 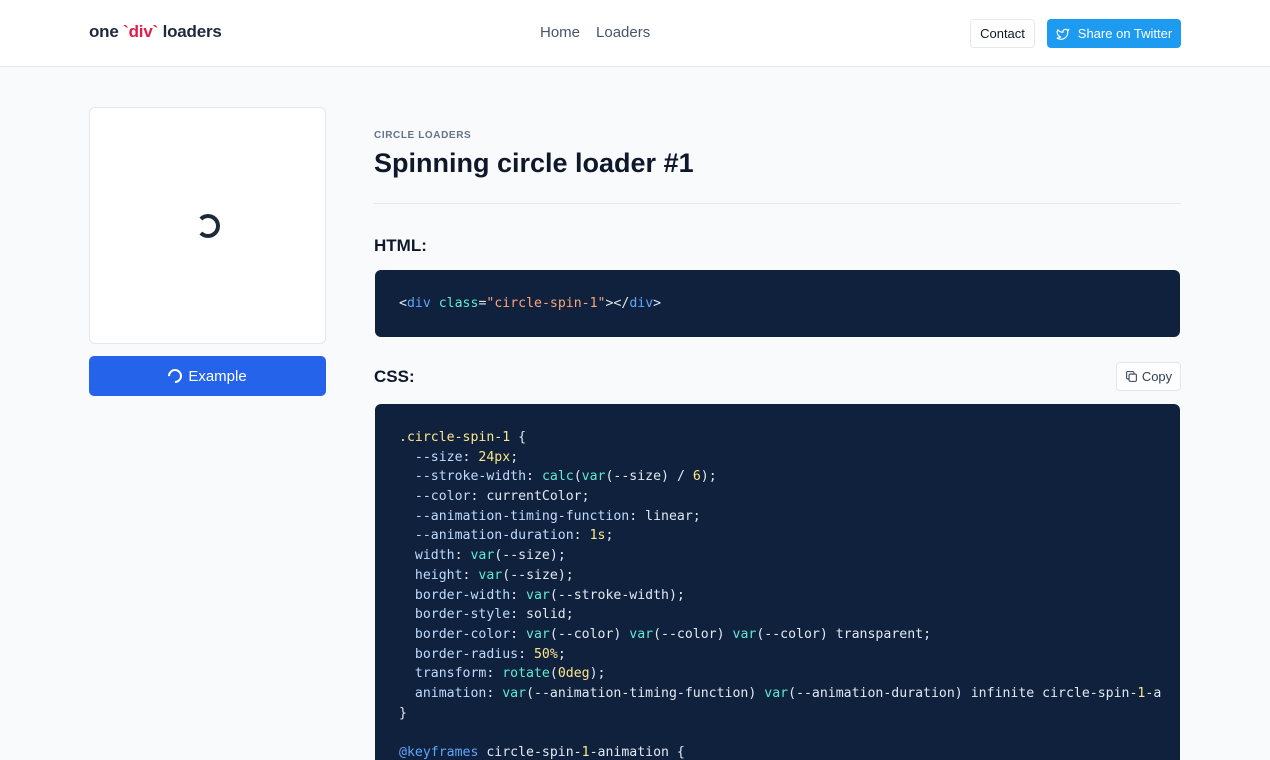 What do you see at coordinates (777, 655) in the screenshot?
I see `code-line: border-radius: 50%;` at bounding box center [777, 655].